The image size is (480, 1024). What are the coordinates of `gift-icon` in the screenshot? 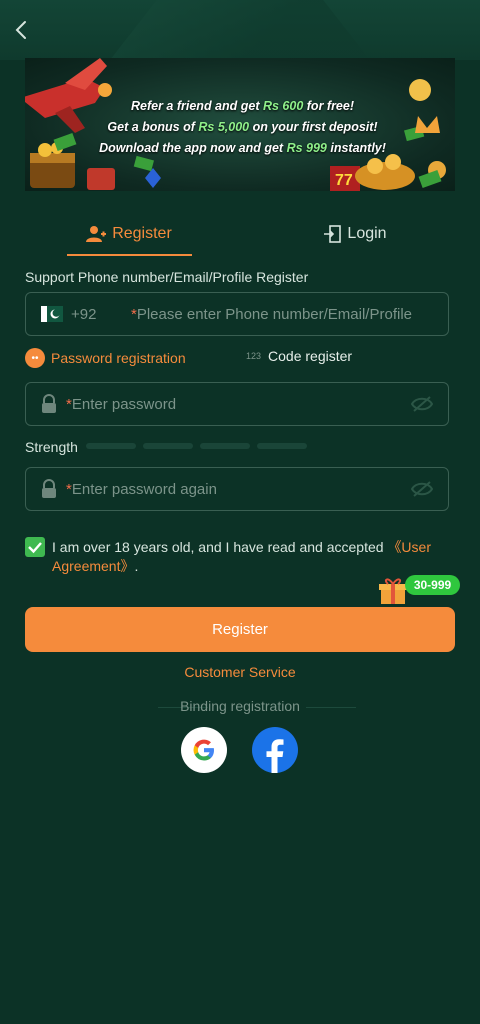 It's located at (393, 591).